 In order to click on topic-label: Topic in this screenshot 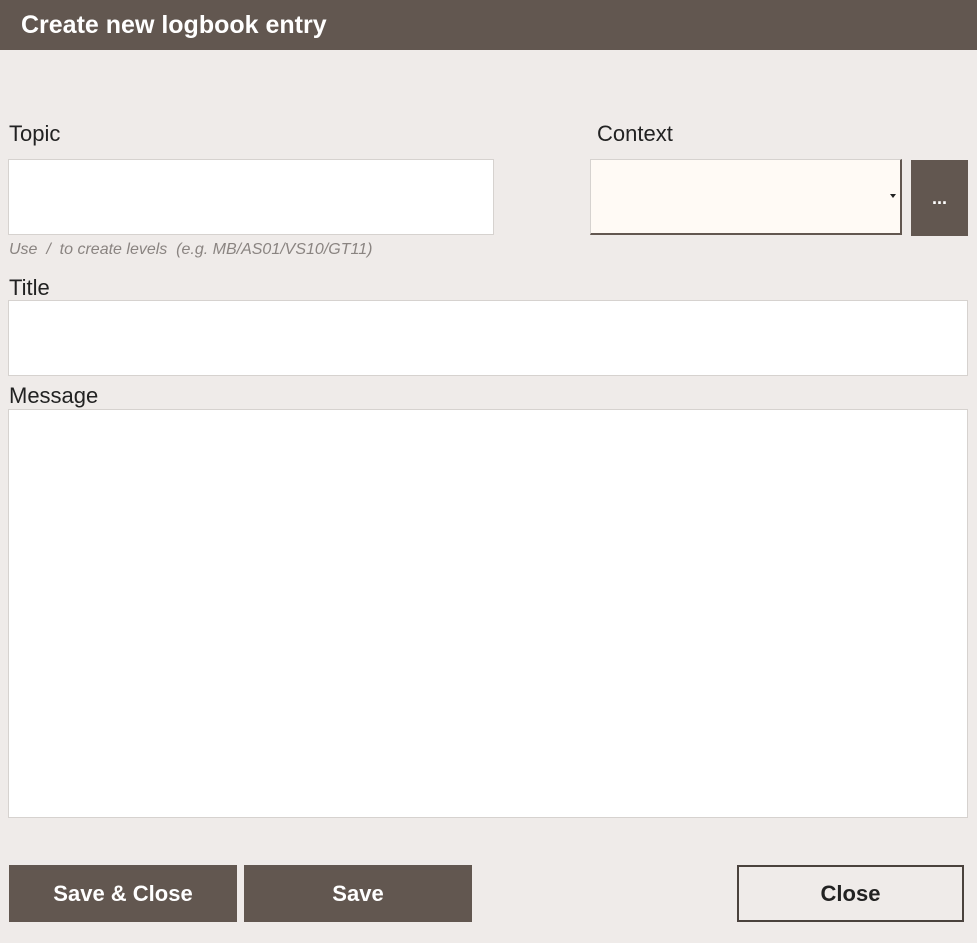, I will do `click(35, 133)`.